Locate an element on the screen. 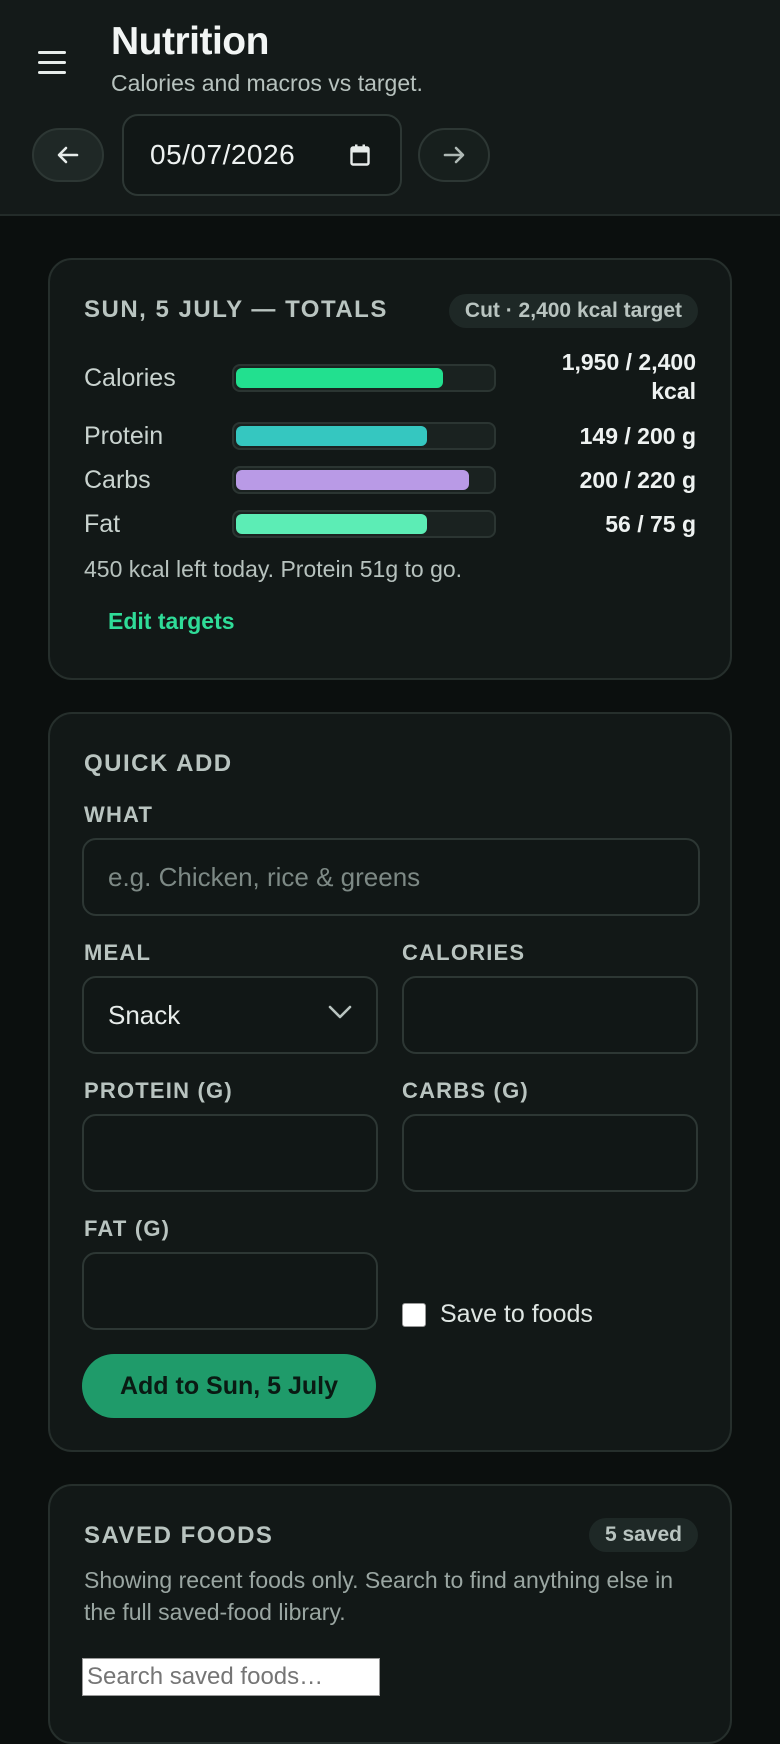 This screenshot has width=780, height=1744. remaining-summary: 450 kcal left today. Protein 51g to go. is located at coordinates (273, 569).